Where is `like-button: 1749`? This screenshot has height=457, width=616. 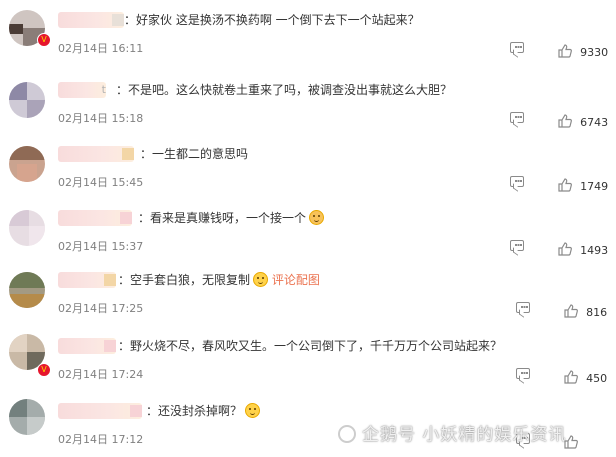
like-button: 1749 is located at coordinates (583, 184).